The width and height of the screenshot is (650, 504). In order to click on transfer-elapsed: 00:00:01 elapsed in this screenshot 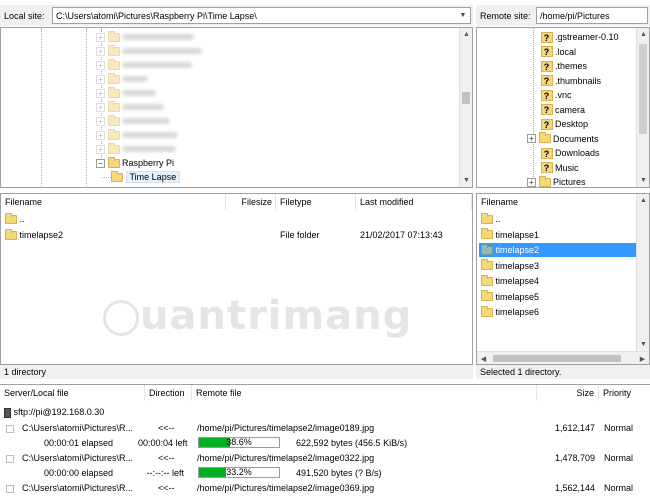, I will do `click(79, 443)`.